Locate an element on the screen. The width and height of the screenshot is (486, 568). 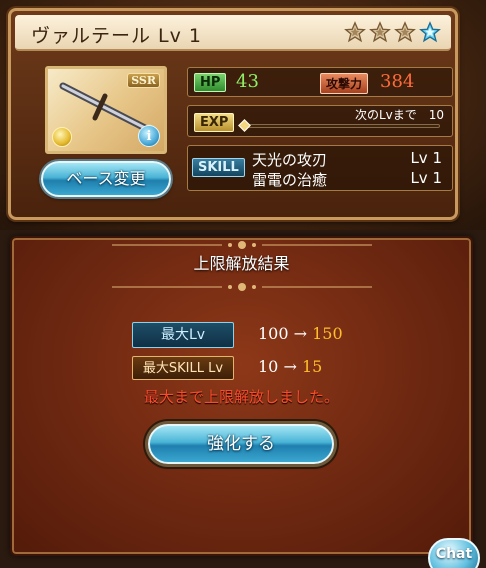
max-level-new: 150 is located at coordinates (327, 333).